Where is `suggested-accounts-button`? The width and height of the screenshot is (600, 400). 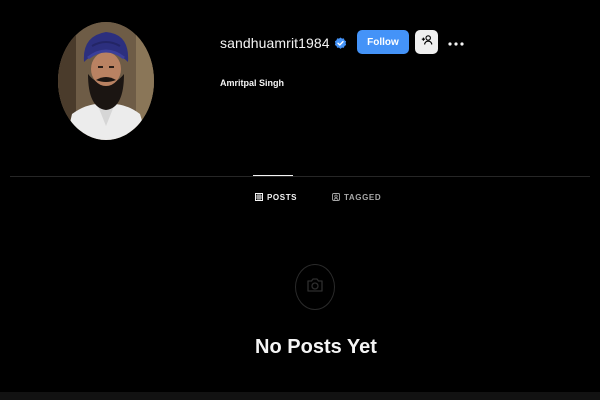
suggested-accounts-button is located at coordinates (426, 42).